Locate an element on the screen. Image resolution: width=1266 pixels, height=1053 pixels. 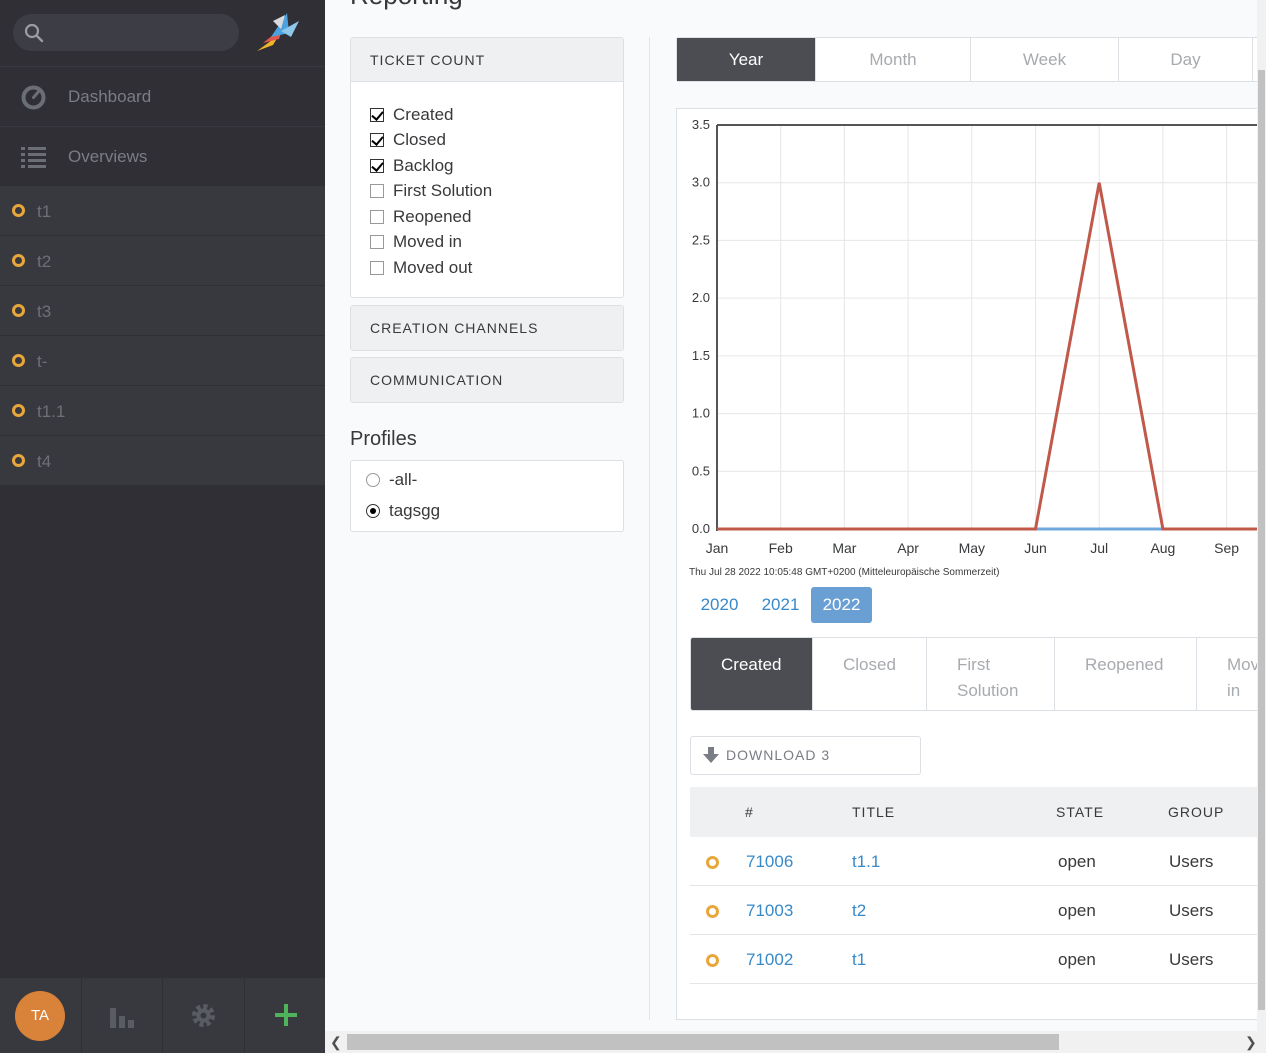
new-ticket-button is located at coordinates (284, 1015).